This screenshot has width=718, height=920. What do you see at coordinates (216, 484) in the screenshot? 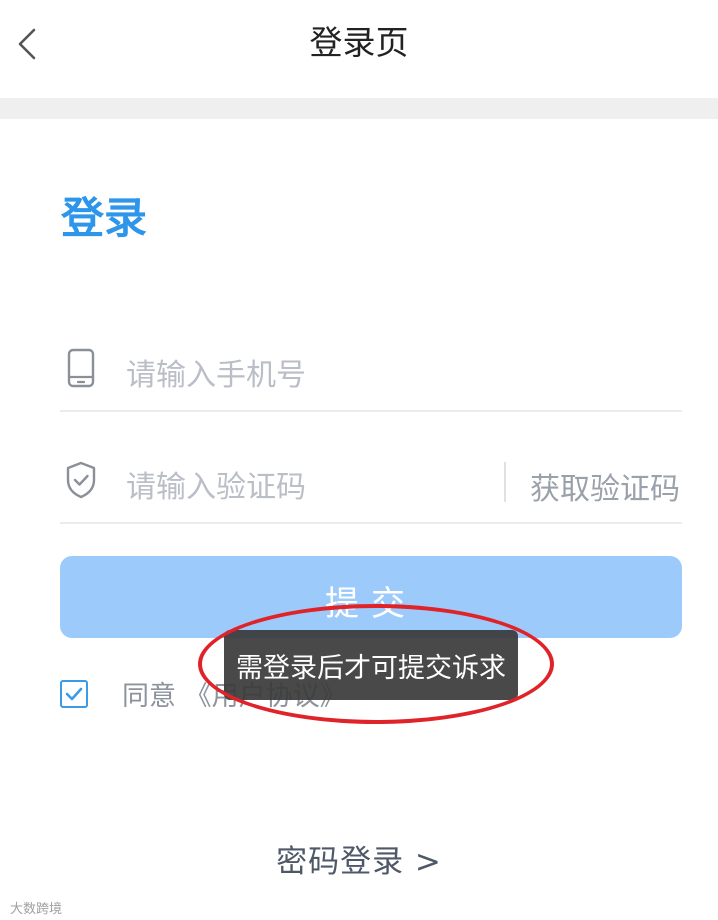
I see `code-input-placeholder: 请输入验证码` at bounding box center [216, 484].